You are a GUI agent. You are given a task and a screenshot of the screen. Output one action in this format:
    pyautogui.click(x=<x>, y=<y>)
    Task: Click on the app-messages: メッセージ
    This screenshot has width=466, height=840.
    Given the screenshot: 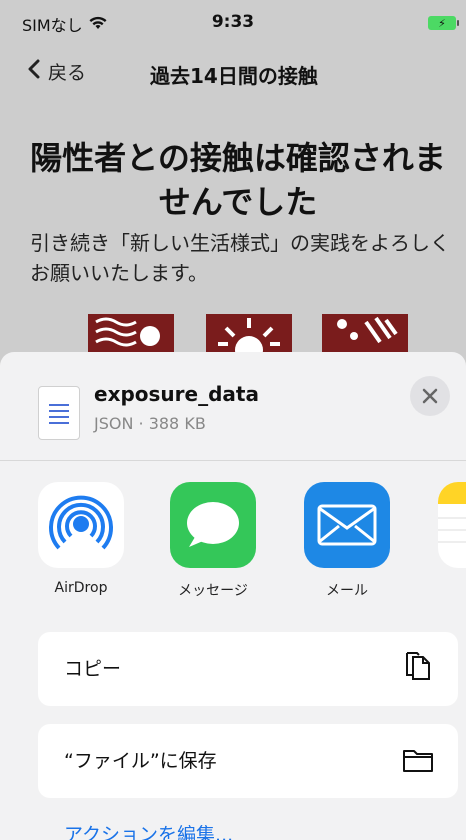 What is the action you would take?
    pyautogui.click(x=213, y=541)
    